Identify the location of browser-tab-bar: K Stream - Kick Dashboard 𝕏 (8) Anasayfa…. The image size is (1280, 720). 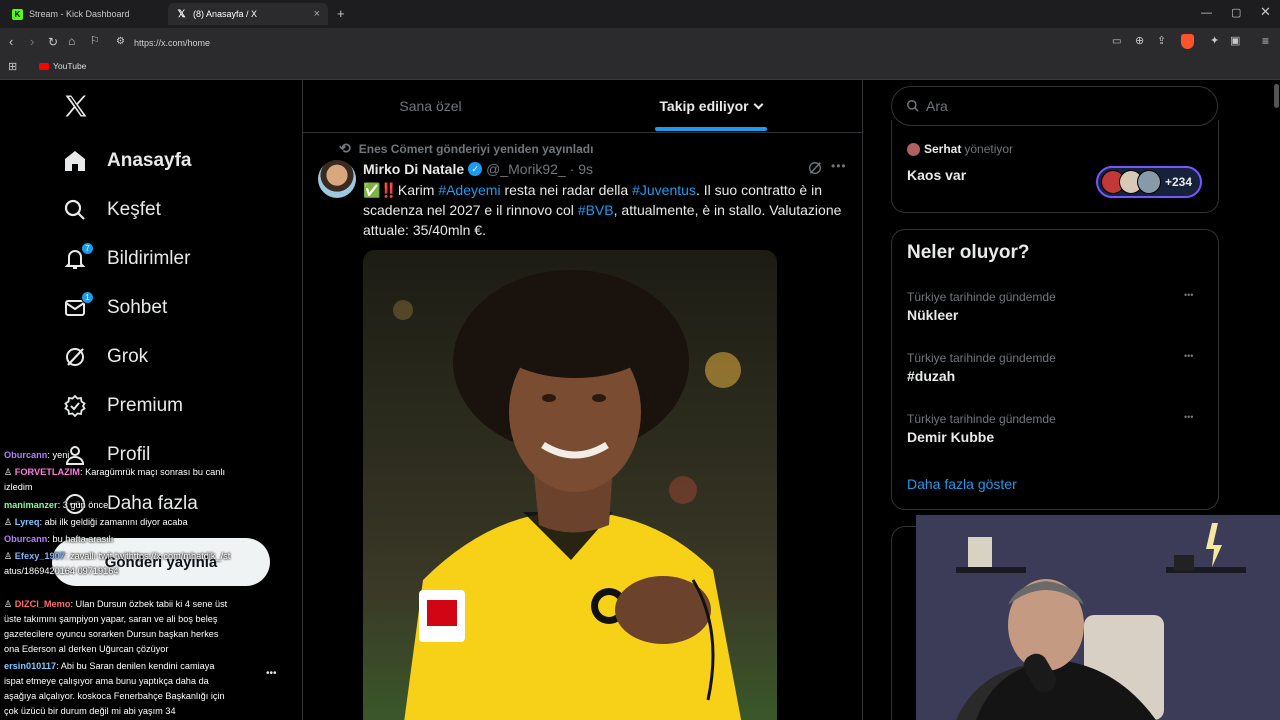
(640, 14).